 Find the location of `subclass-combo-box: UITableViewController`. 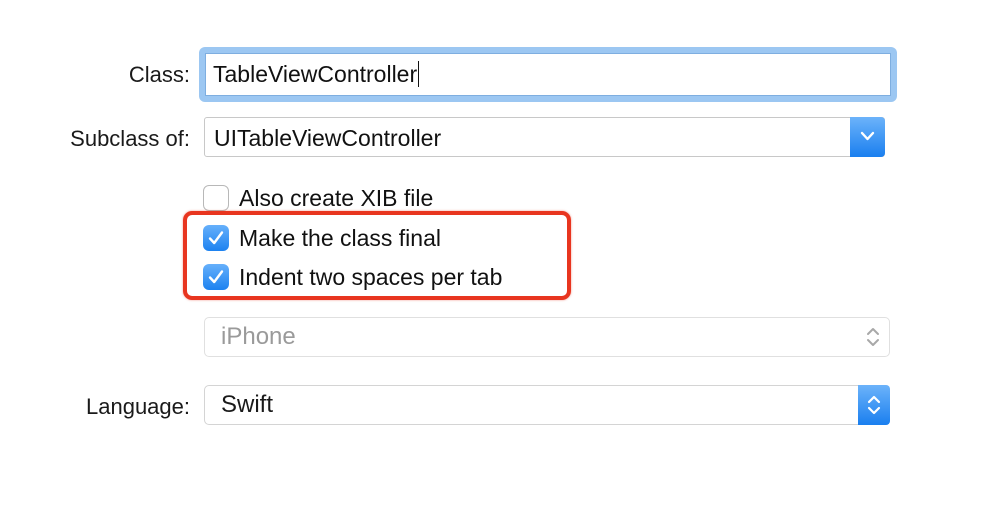

subclass-combo-box: UITableViewController is located at coordinates (544, 137).